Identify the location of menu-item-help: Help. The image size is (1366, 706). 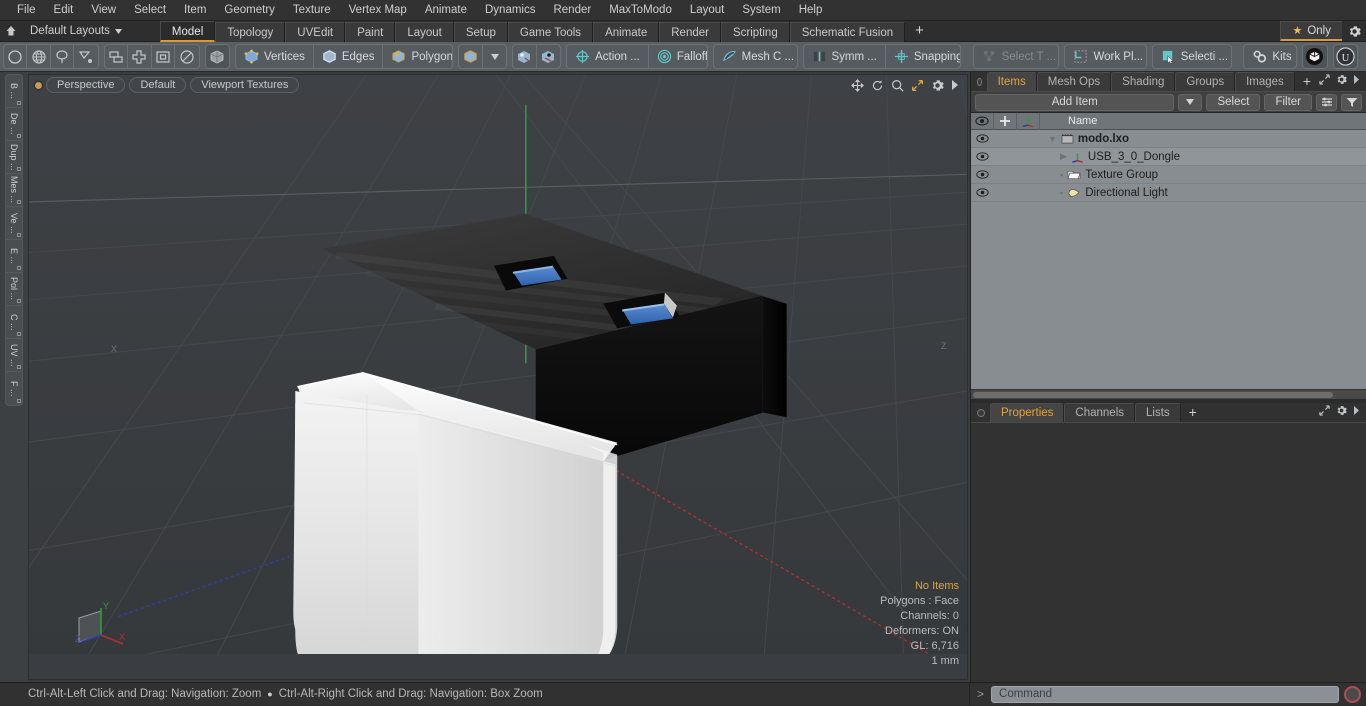
(811, 10).